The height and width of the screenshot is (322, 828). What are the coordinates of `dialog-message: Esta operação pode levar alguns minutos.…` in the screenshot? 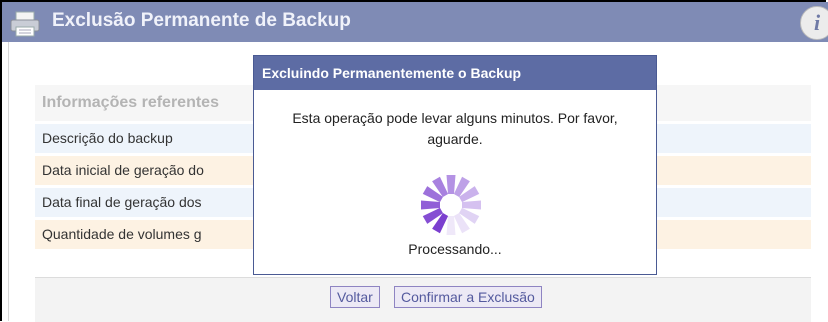 It's located at (455, 128).